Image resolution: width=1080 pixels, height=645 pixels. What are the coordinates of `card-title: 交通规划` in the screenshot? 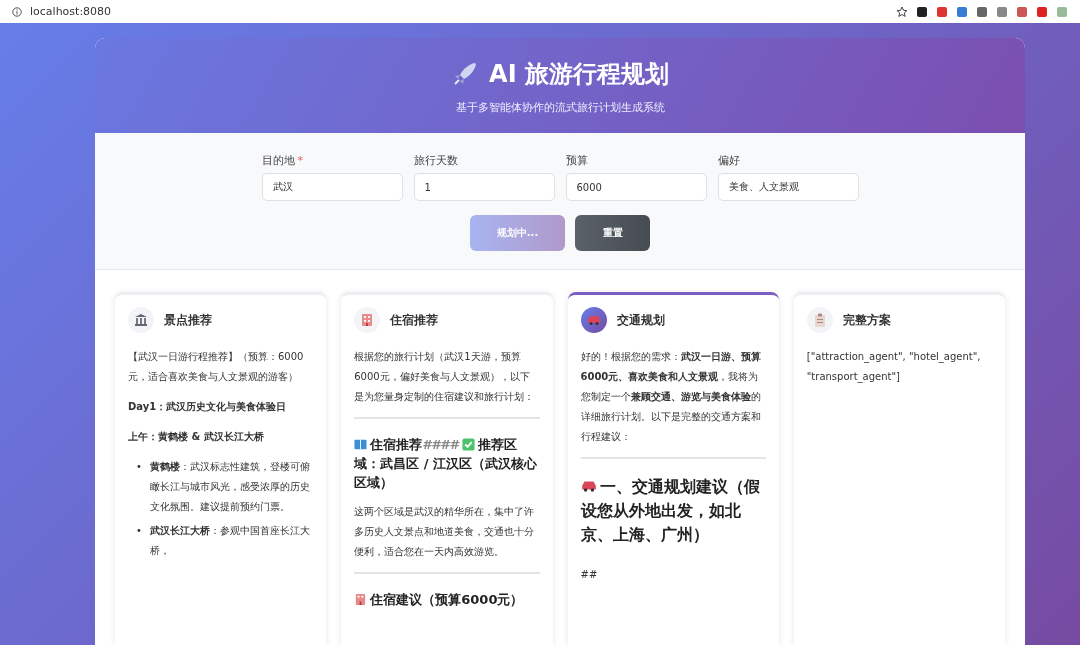 It's located at (640, 320).